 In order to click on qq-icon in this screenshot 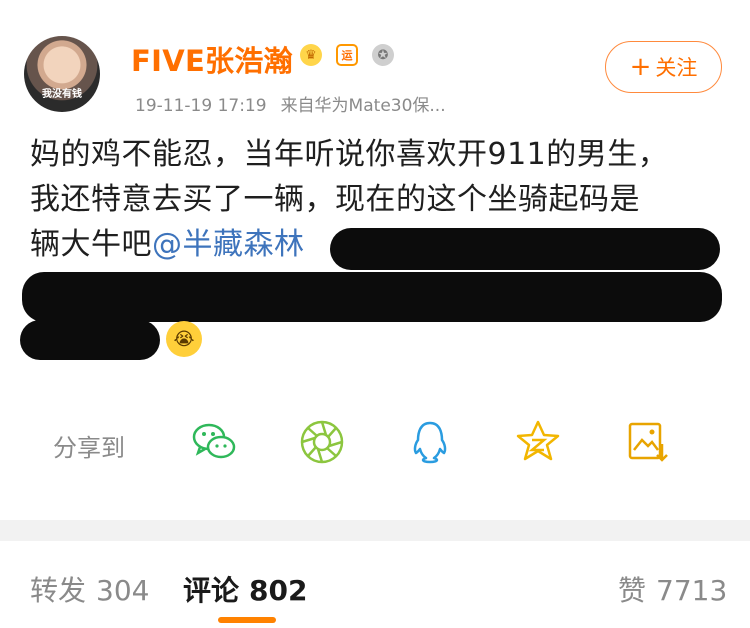, I will do `click(430, 442)`.